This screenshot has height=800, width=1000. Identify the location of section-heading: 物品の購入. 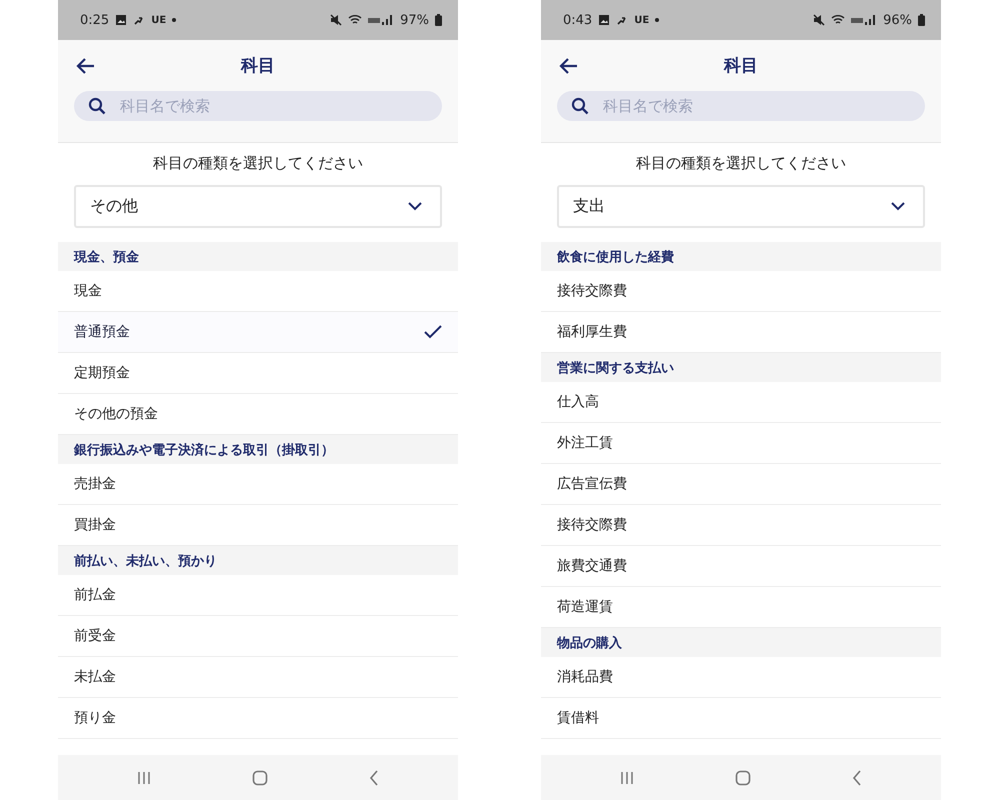
(741, 642).